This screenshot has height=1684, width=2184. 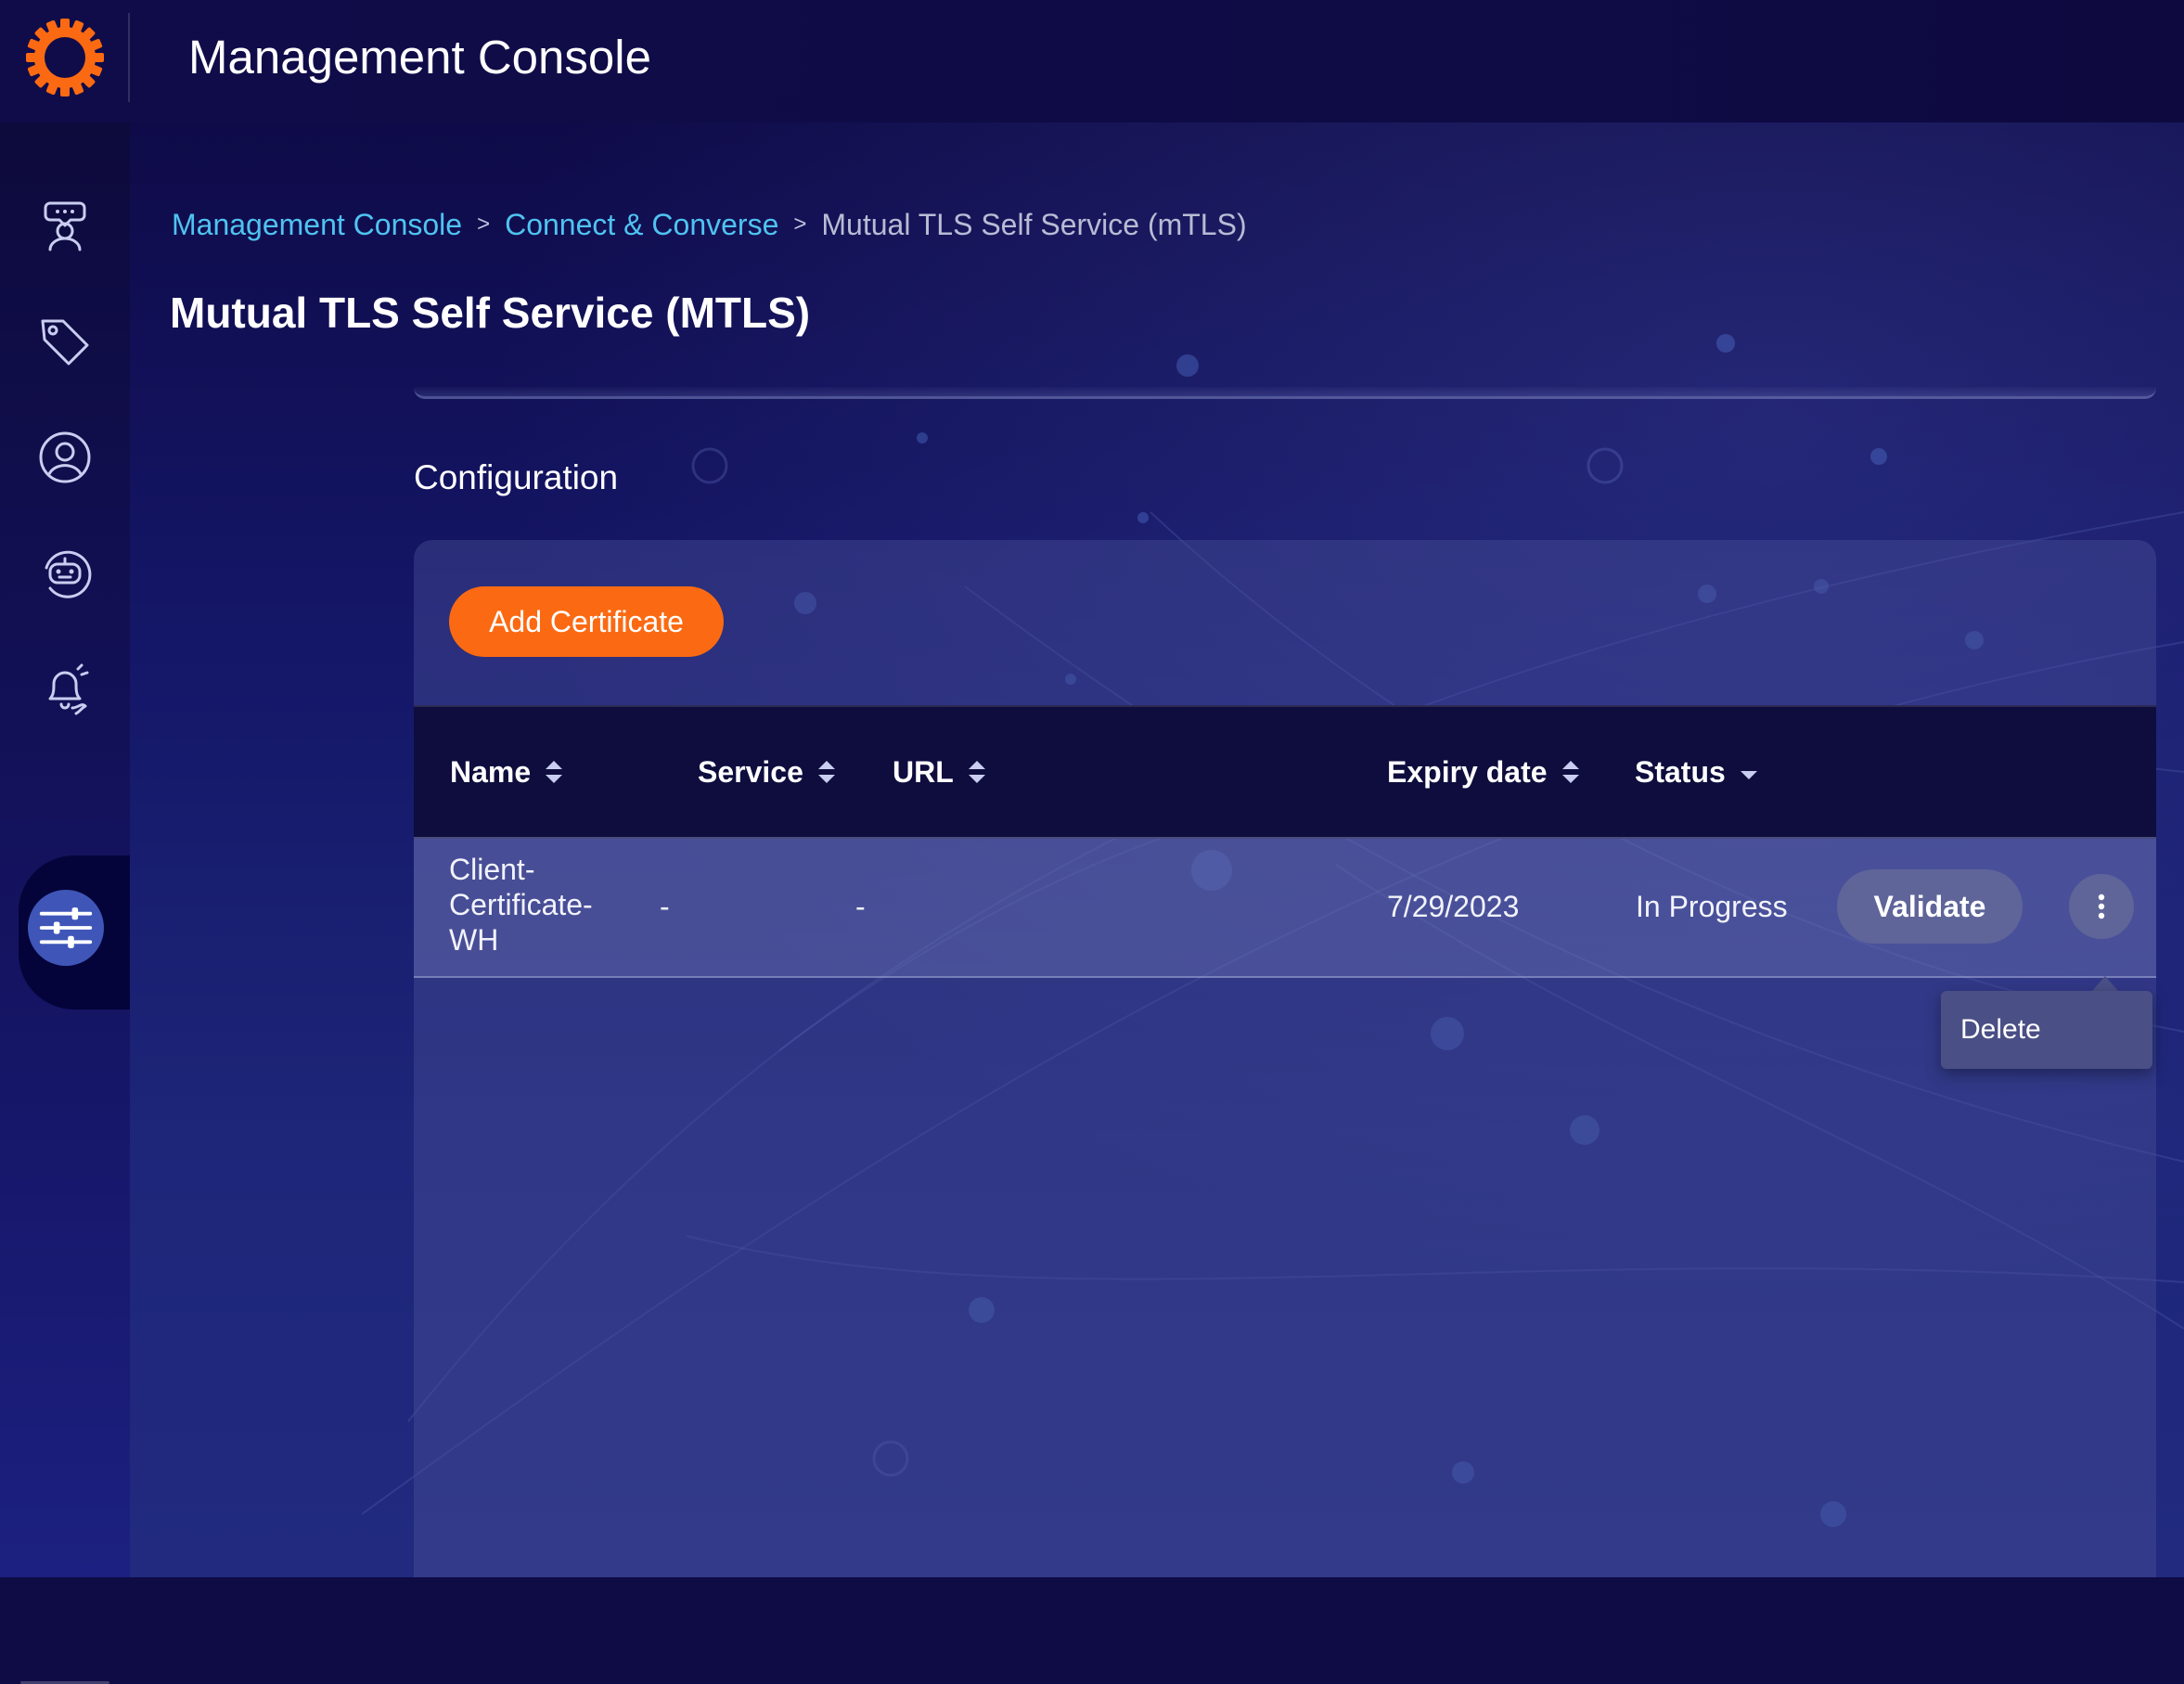 I want to click on sidebar-item-agent-chat, so click(x=65, y=225).